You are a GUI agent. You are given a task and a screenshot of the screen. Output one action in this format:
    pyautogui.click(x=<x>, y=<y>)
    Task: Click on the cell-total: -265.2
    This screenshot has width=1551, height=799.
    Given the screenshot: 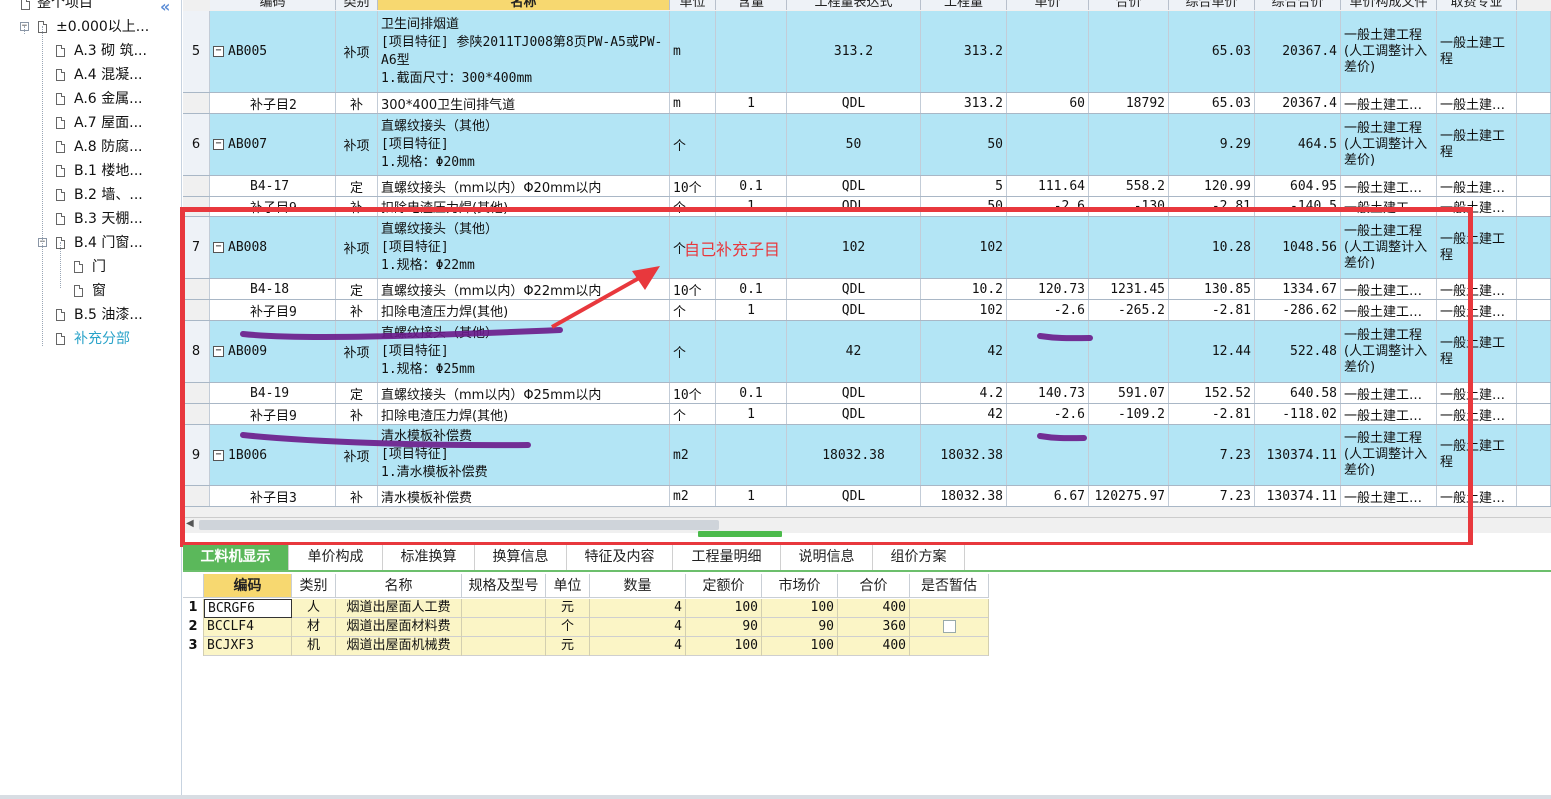 What is the action you would take?
    pyautogui.click(x=1129, y=310)
    